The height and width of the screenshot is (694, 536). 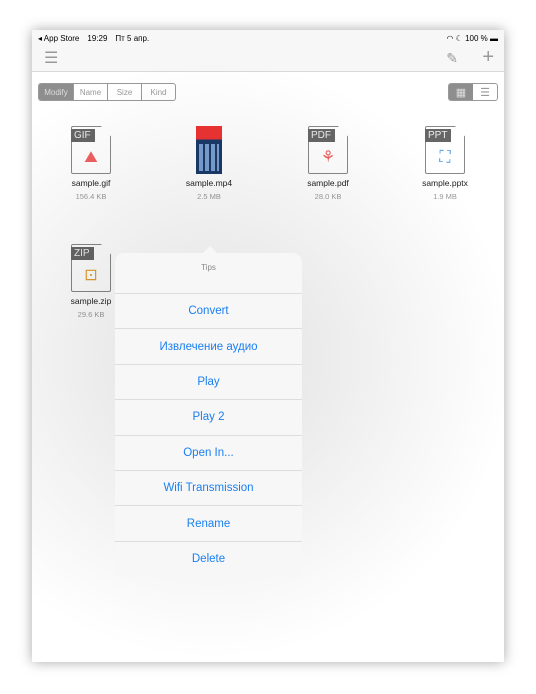 I want to click on convert-button: Convert, so click(x=208, y=312).